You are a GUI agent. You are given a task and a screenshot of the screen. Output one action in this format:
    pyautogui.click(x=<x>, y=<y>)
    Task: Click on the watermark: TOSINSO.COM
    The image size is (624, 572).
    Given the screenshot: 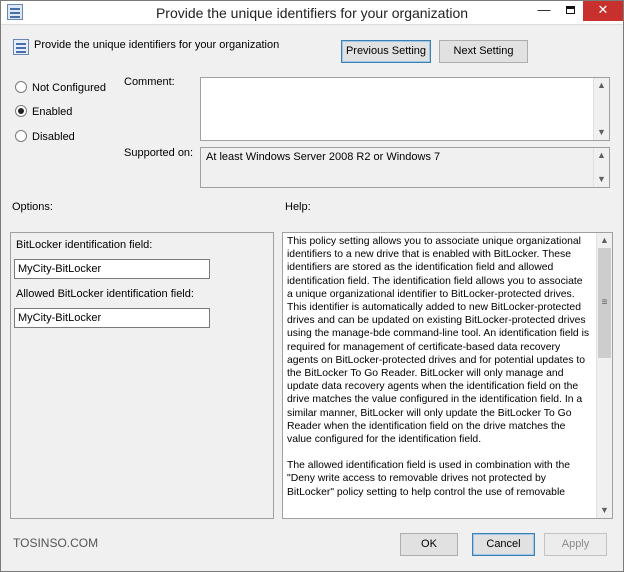 What is the action you would take?
    pyautogui.click(x=56, y=543)
    